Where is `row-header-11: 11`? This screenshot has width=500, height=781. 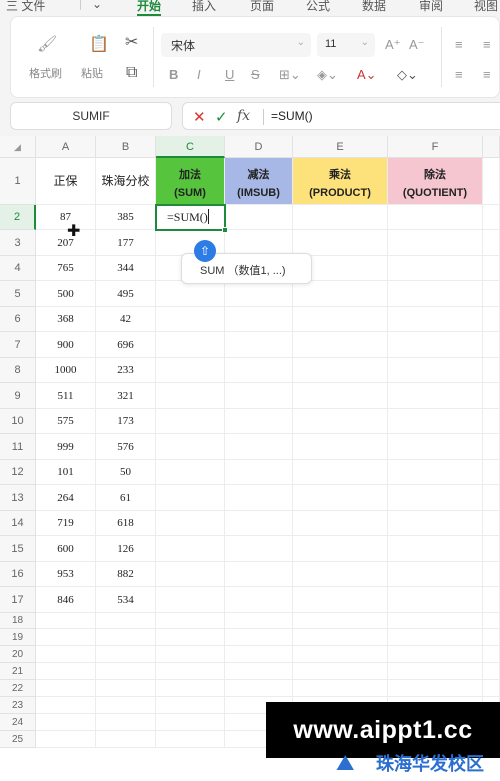 row-header-11: 11 is located at coordinates (18, 447).